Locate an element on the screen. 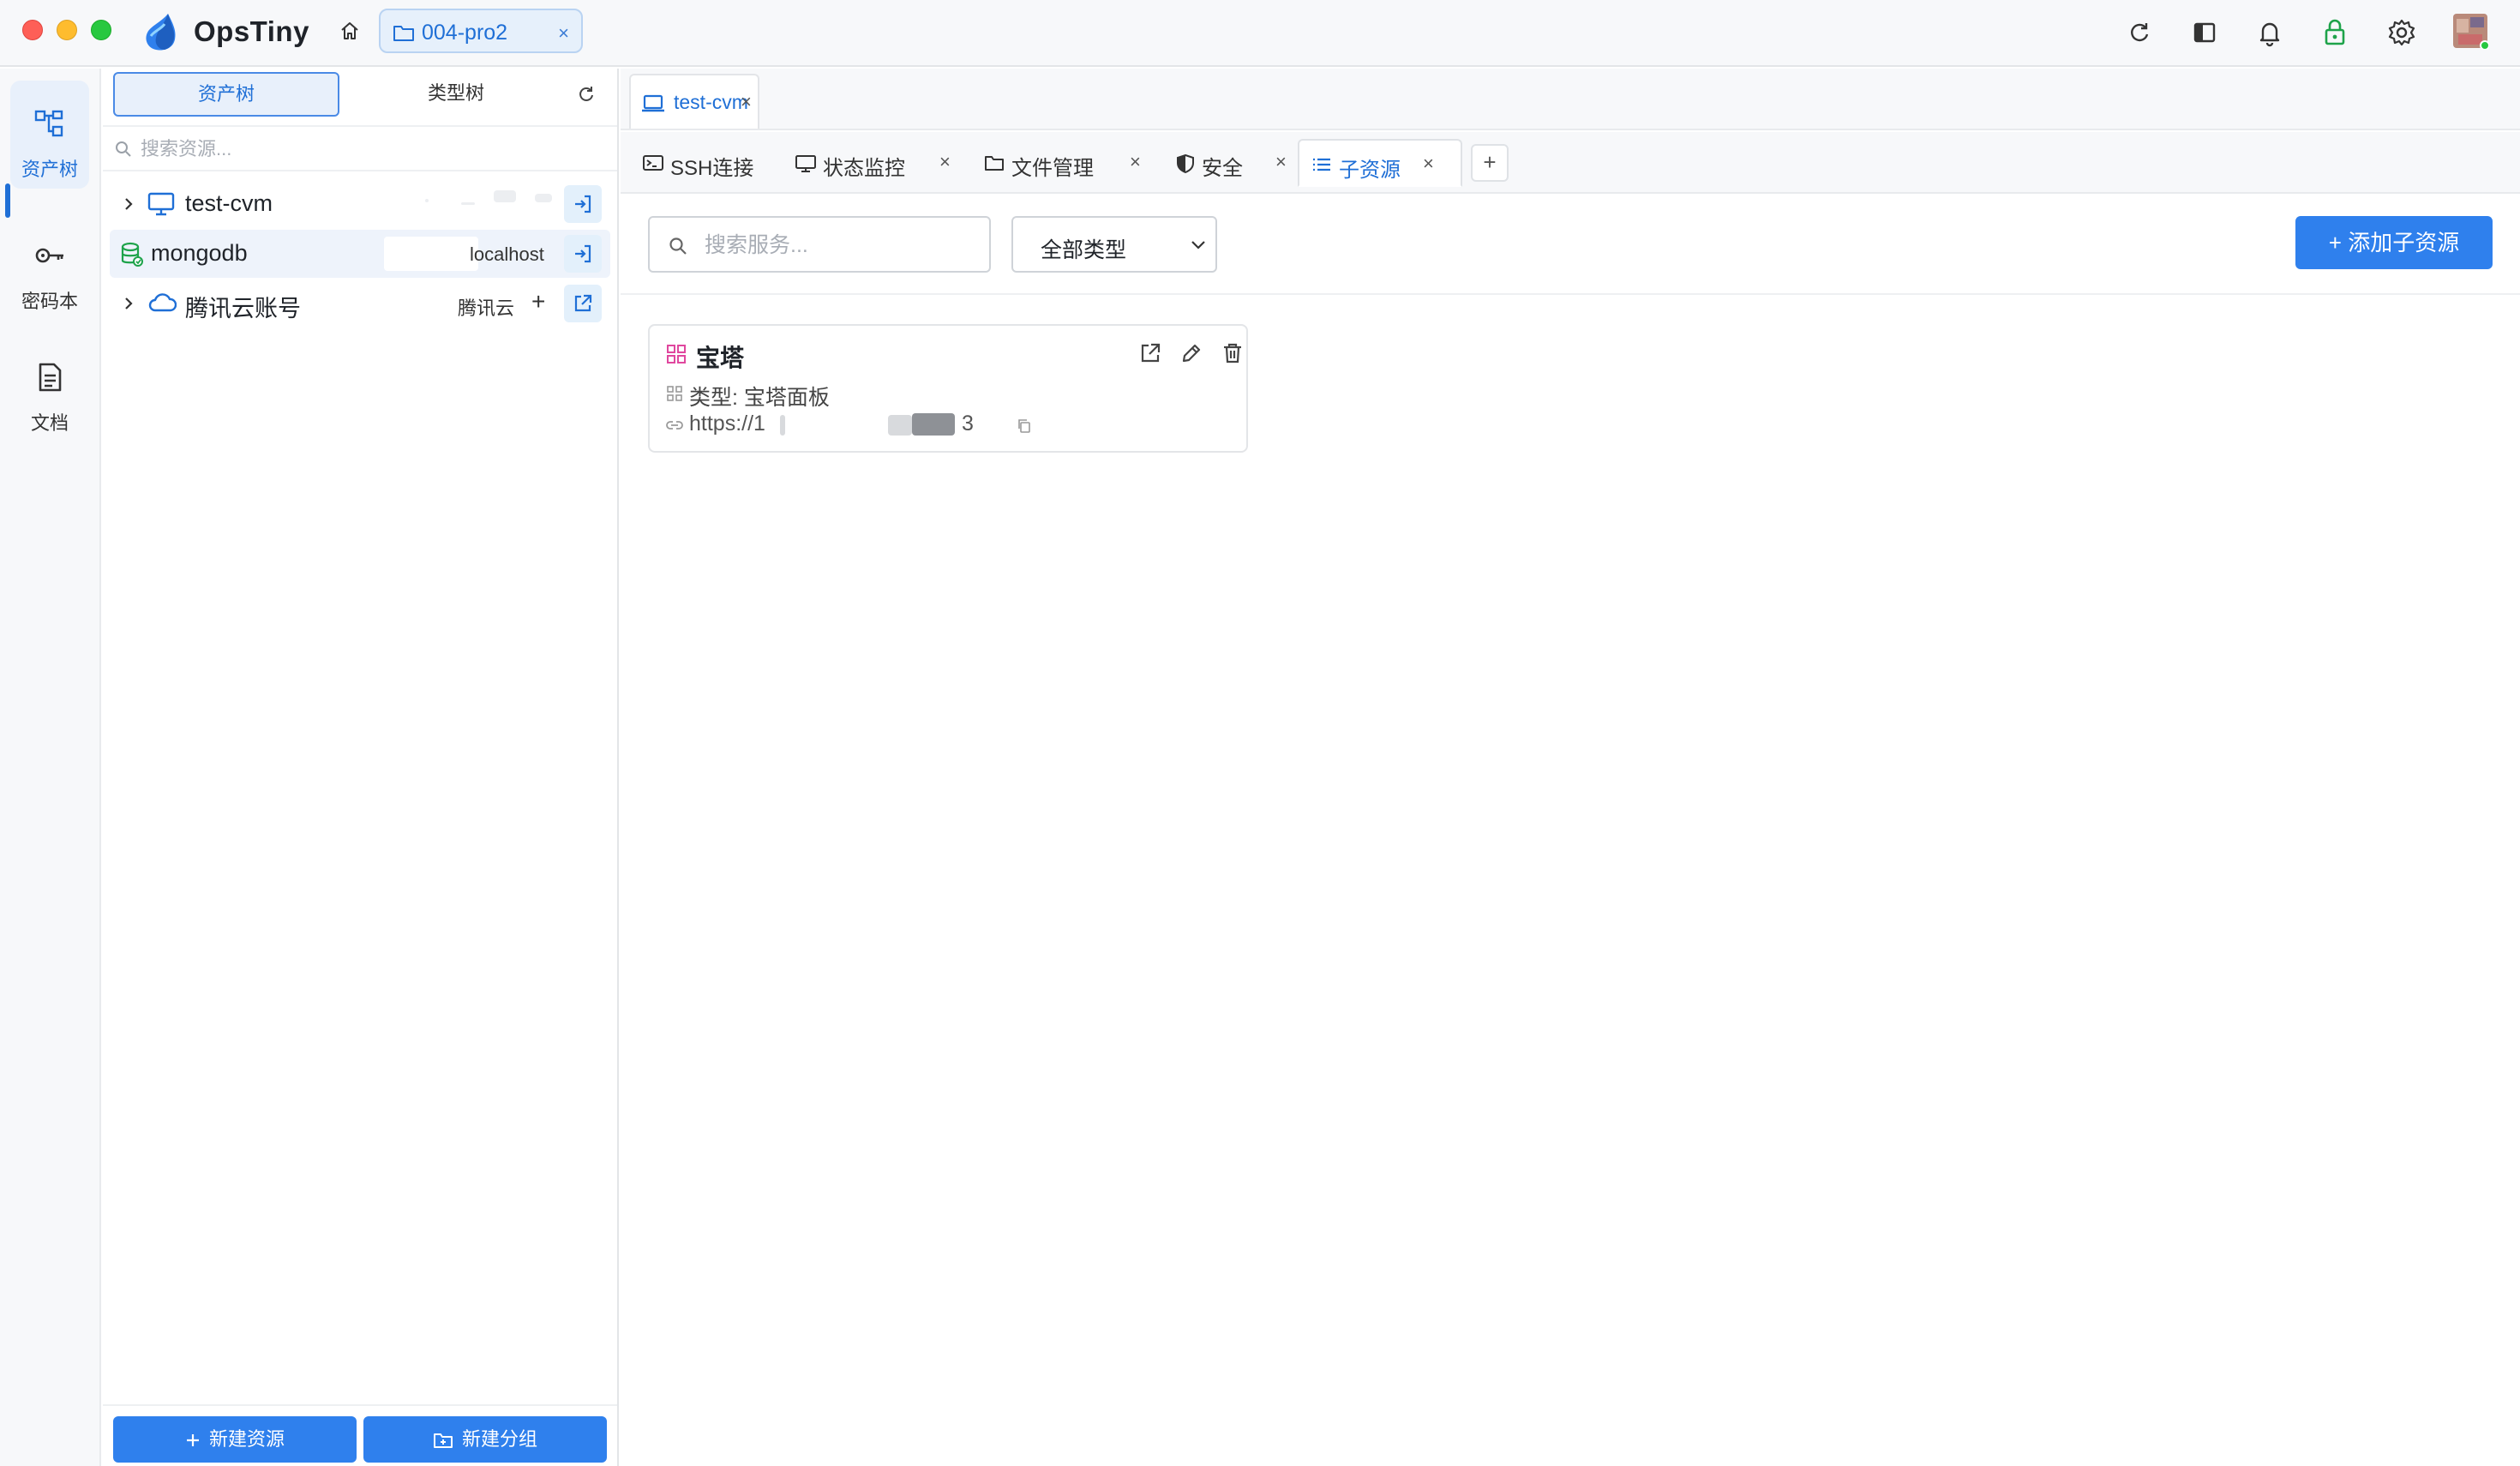  rail-active-indicator is located at coordinates (7, 200).